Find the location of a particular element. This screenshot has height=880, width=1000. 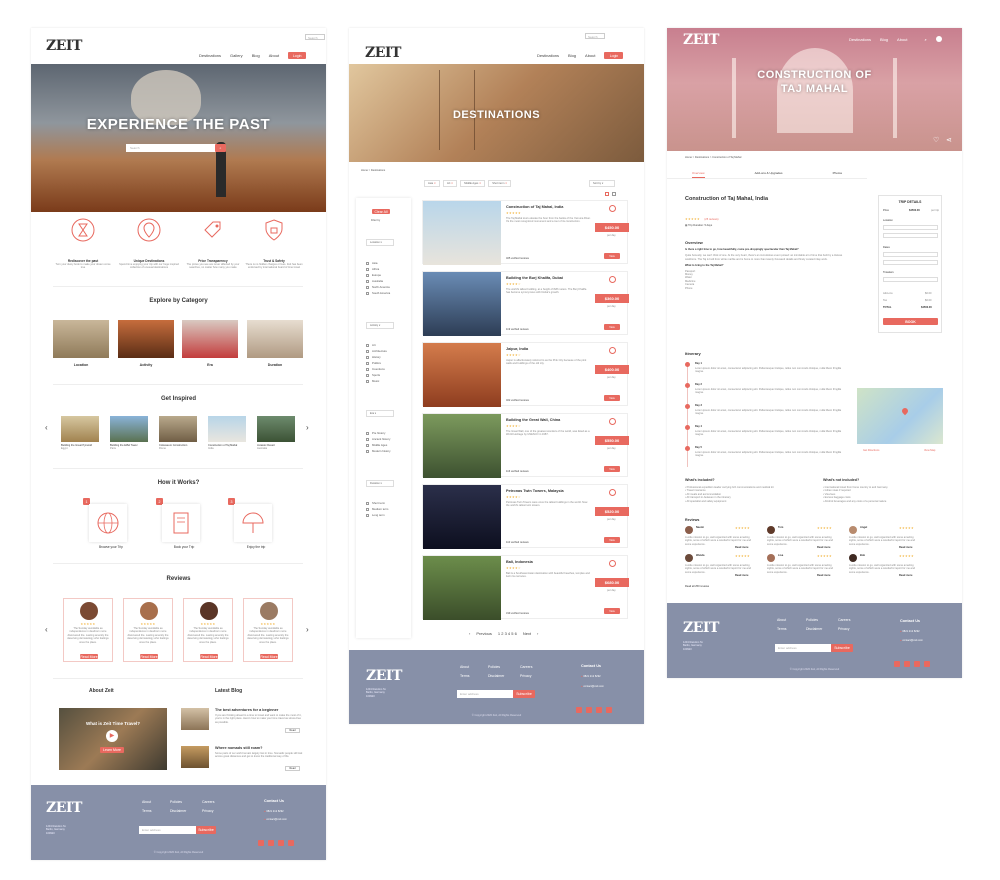

directions-link: Get Directions is located at coordinates (871, 450).